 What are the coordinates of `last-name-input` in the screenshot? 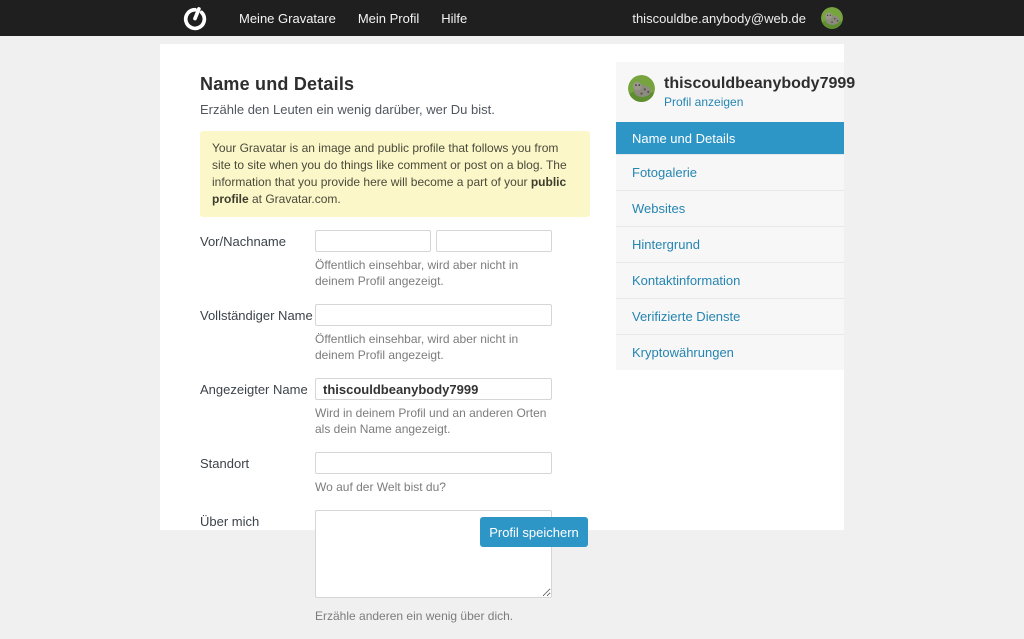 It's located at (494, 241).